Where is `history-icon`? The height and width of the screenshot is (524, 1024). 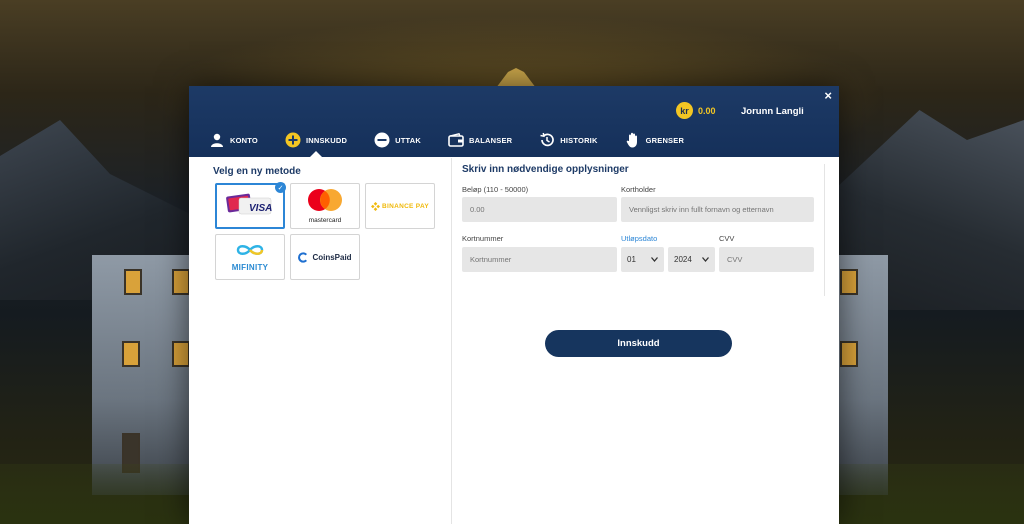 history-icon is located at coordinates (547, 140).